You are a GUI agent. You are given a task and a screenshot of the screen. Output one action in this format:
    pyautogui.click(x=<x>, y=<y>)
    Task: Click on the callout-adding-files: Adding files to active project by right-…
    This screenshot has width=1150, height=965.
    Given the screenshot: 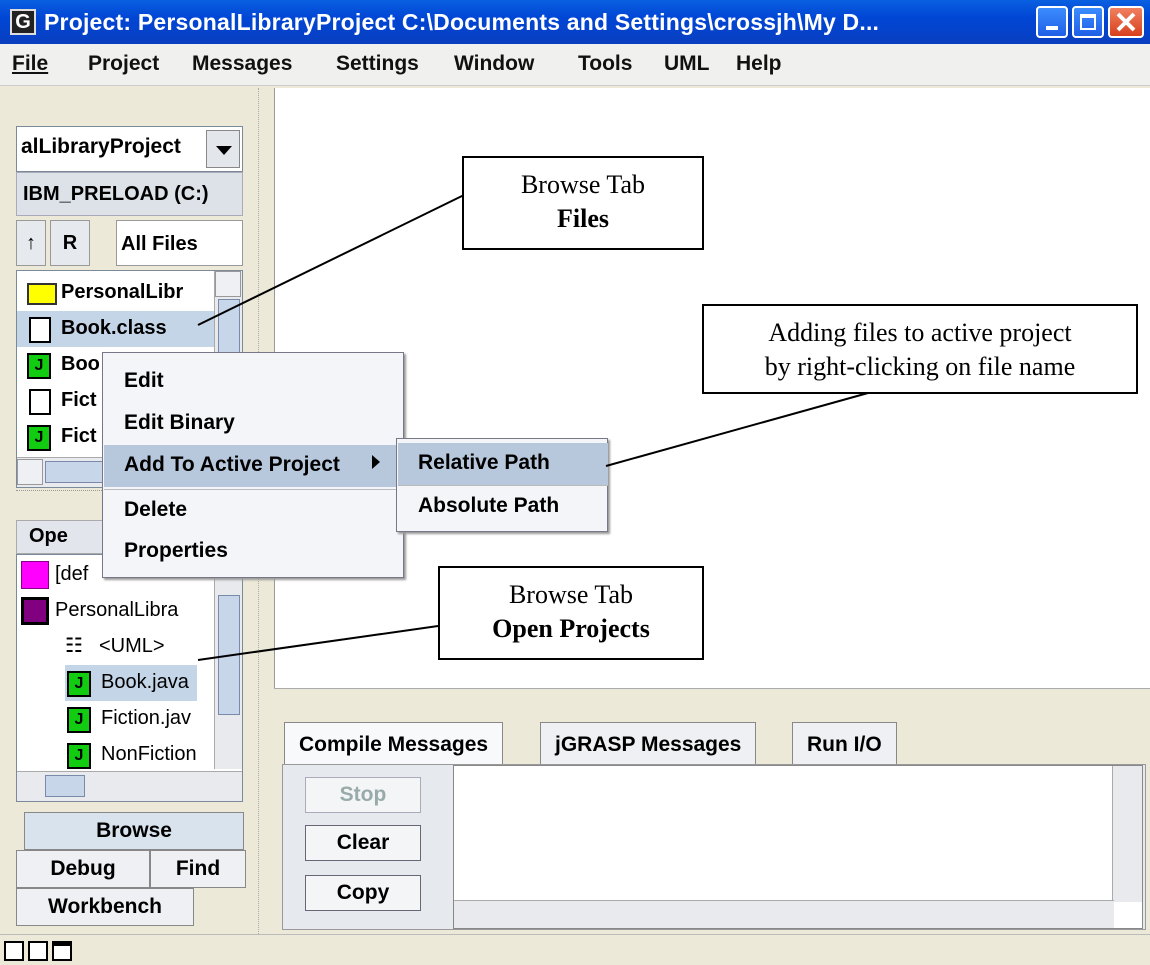 What is the action you would take?
    pyautogui.click(x=920, y=349)
    